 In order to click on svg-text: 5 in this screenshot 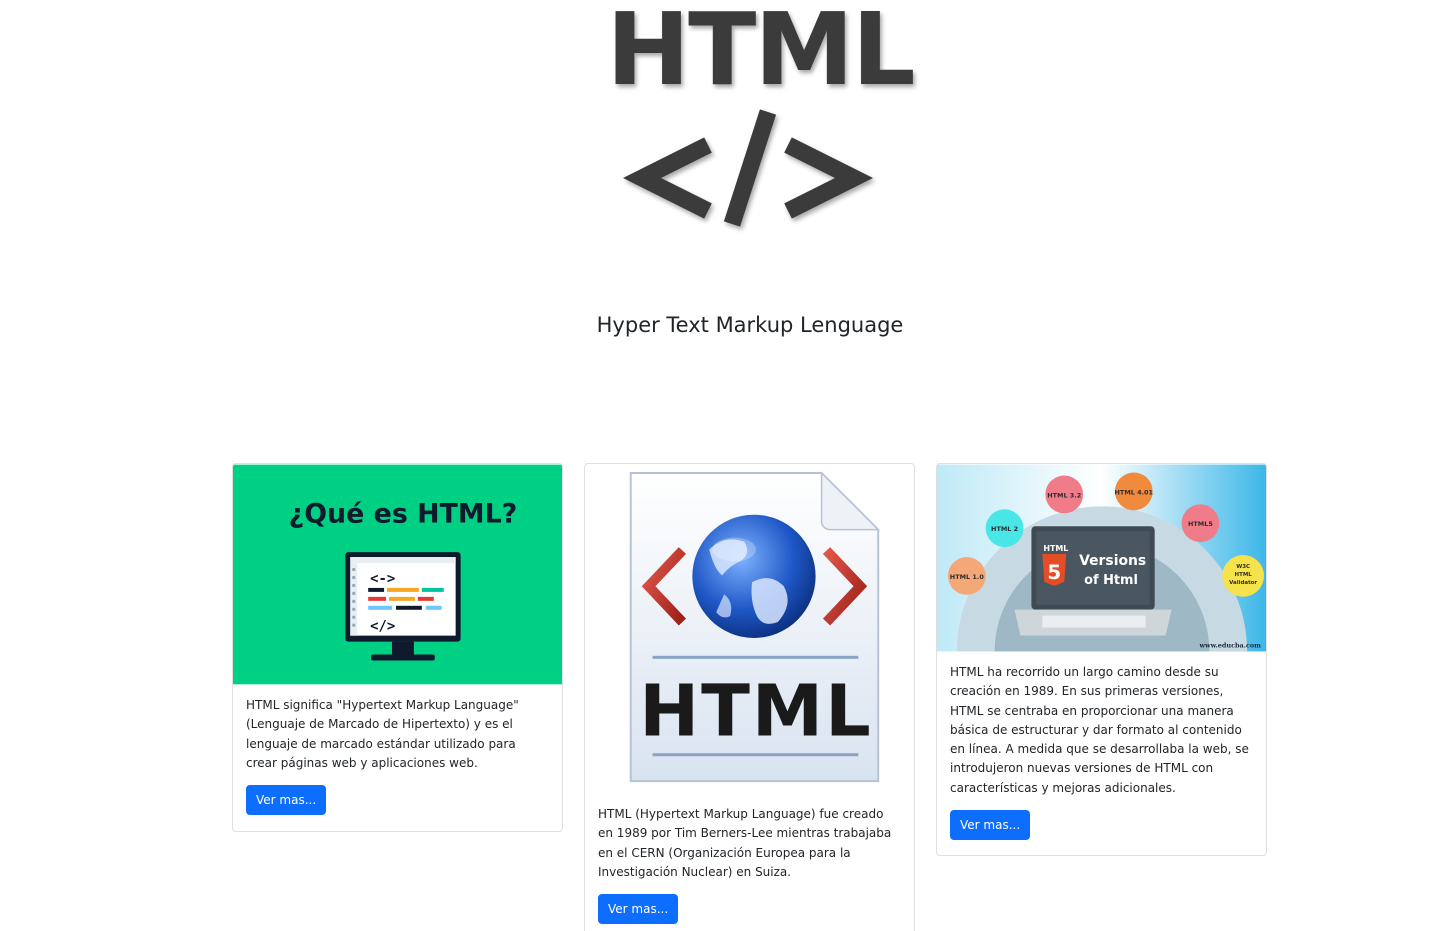, I will do `click(1054, 572)`.